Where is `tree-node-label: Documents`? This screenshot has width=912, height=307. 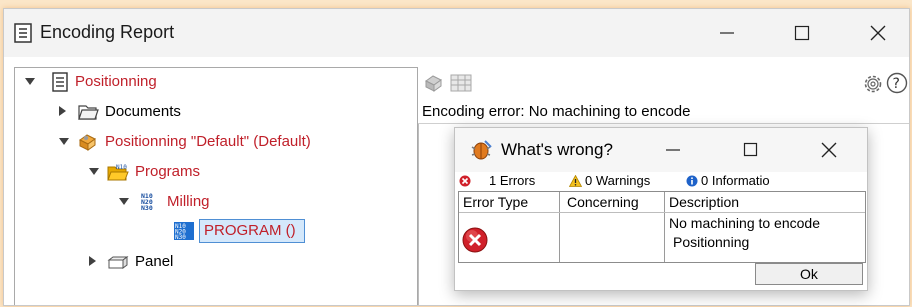
tree-node-label: Documents is located at coordinates (143, 111).